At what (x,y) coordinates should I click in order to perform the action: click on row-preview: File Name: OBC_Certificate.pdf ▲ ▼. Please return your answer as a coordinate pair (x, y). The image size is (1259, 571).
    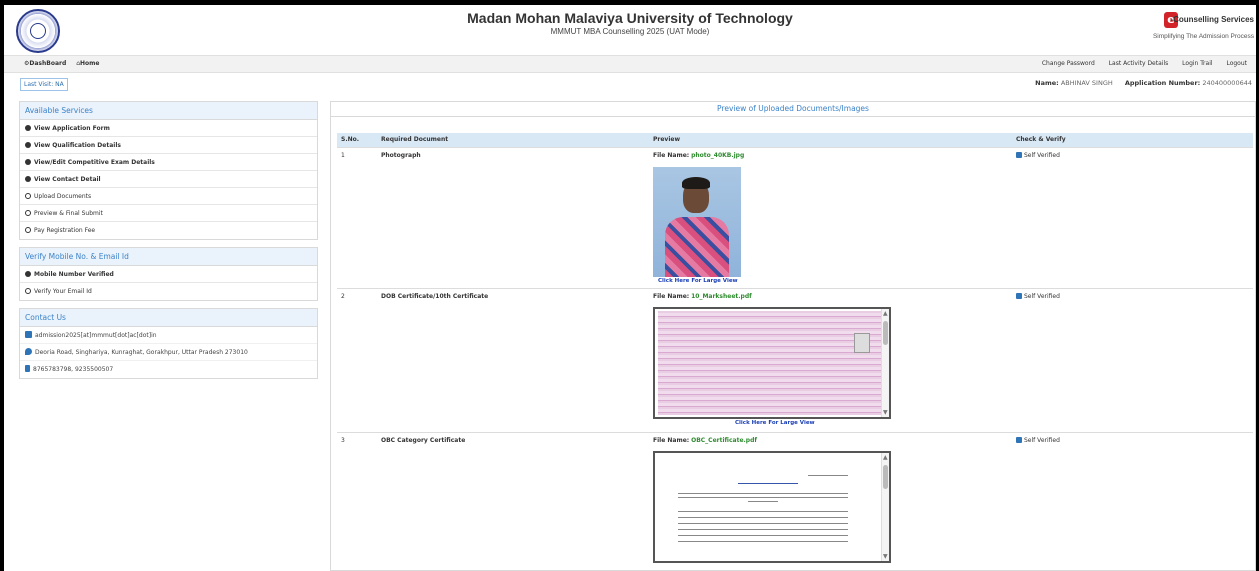
    Looking at the image, I should click on (830, 499).